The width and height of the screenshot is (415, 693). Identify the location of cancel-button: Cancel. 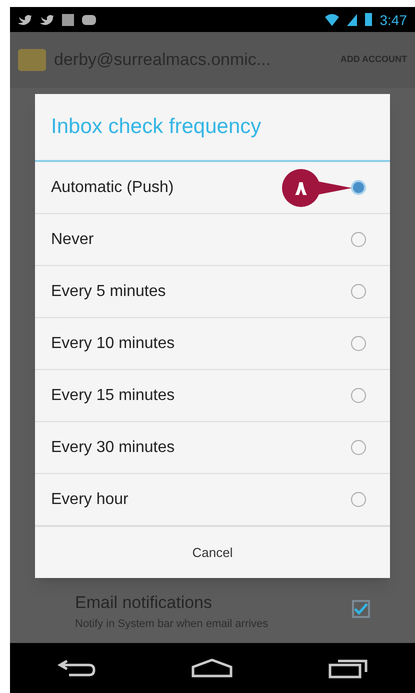
(212, 552).